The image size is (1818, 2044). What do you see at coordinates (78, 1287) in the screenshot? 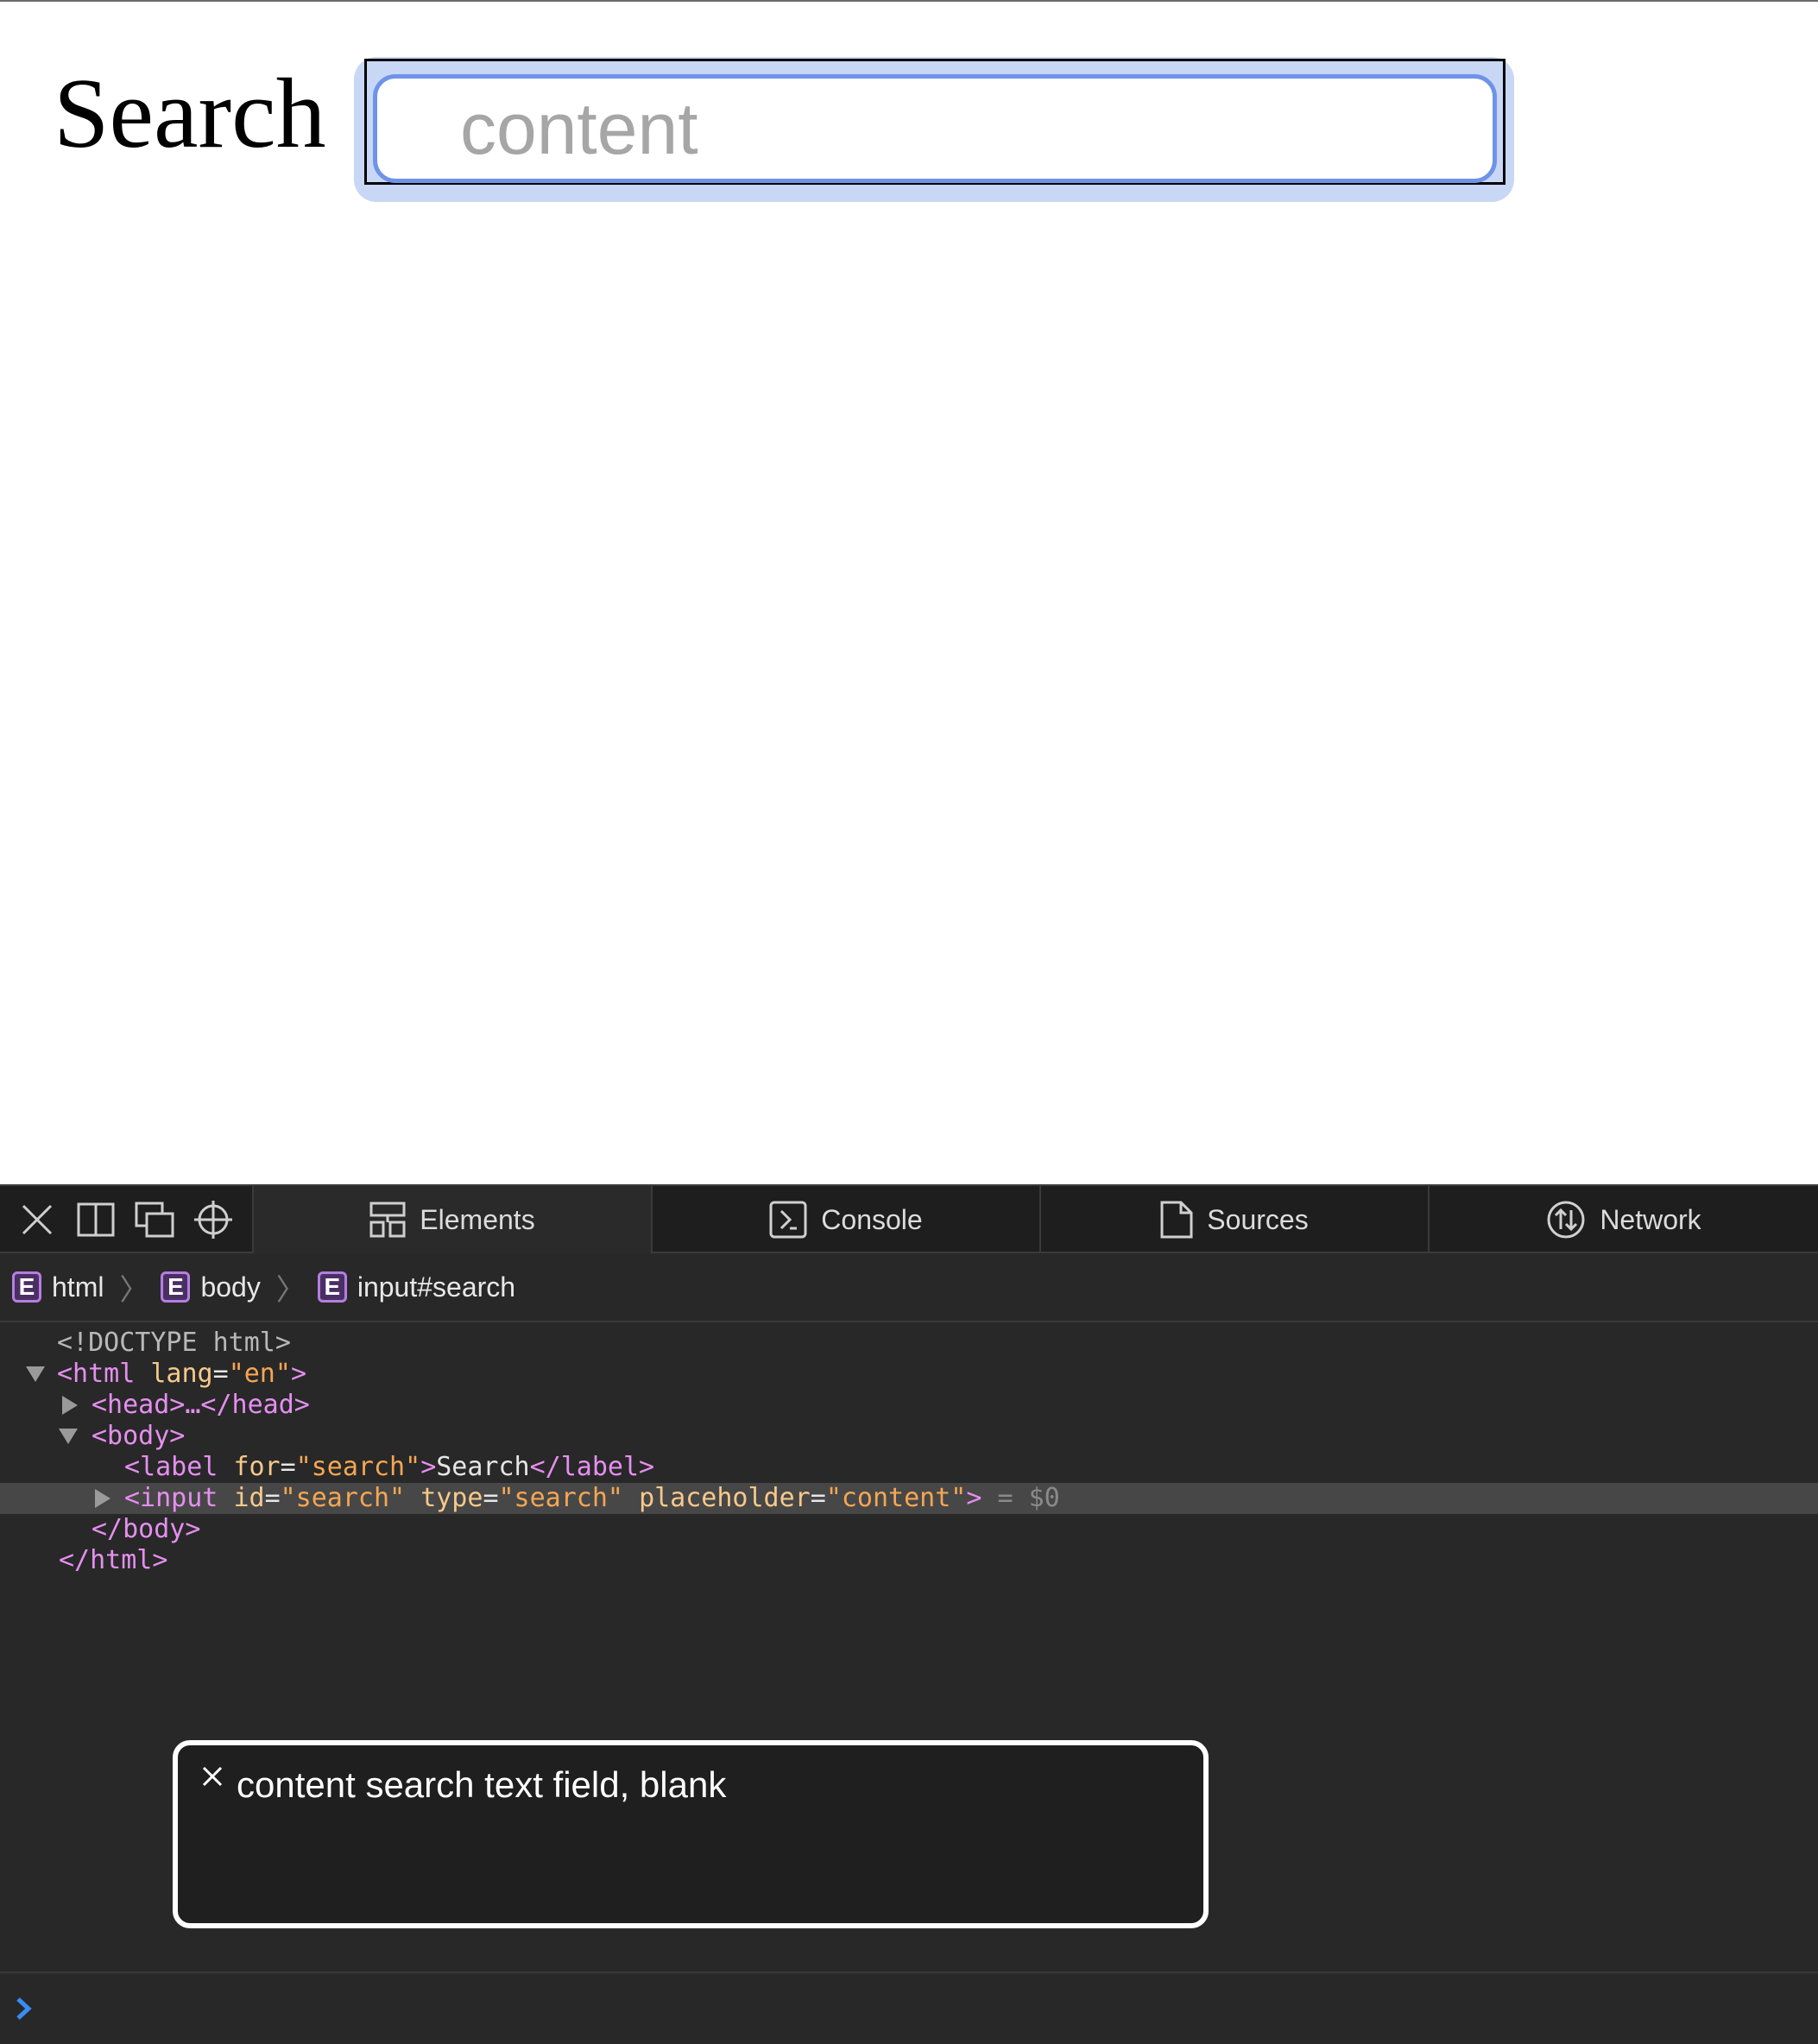
I see `breadcrumb-label: html` at bounding box center [78, 1287].